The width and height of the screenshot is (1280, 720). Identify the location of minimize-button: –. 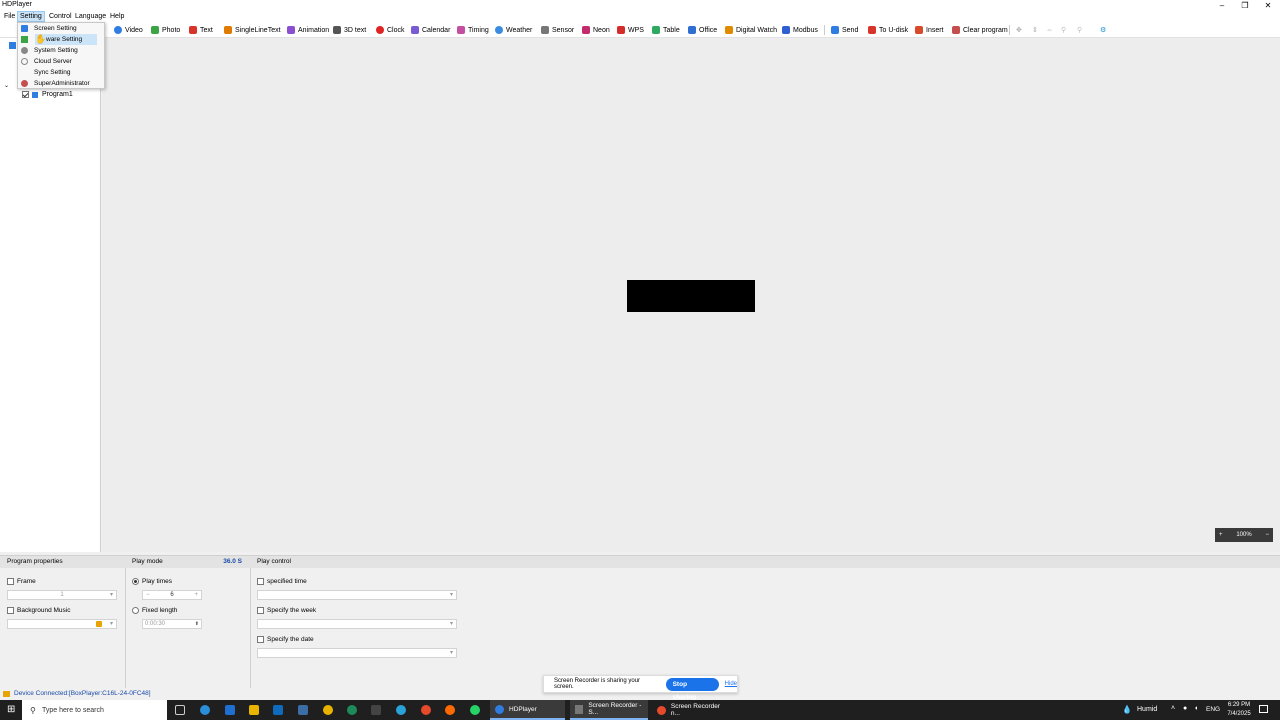
(1222, 5).